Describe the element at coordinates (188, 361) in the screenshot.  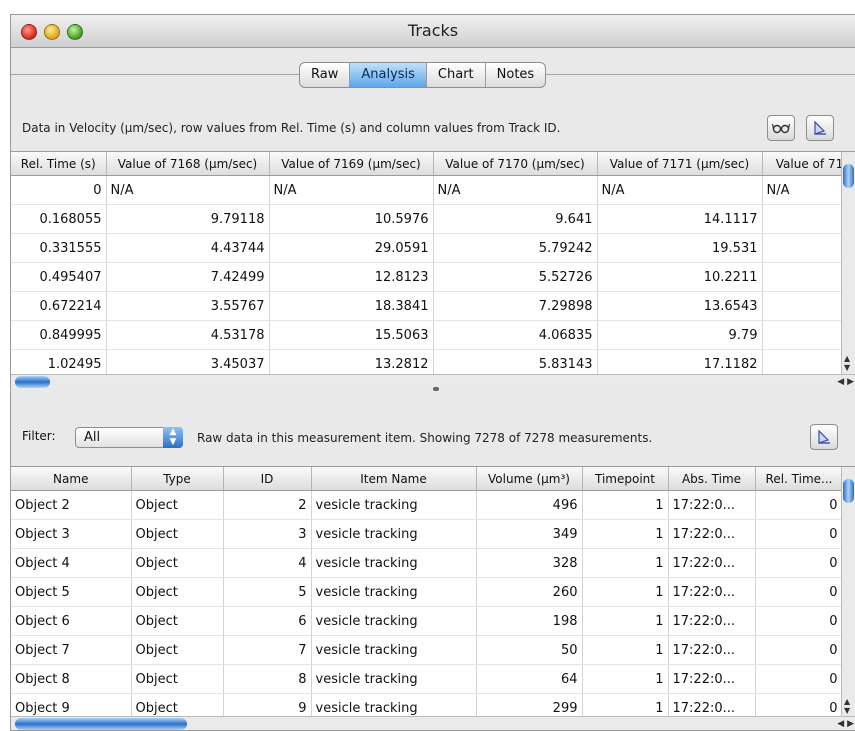
I see `analysis-cell: 3.45037` at that location.